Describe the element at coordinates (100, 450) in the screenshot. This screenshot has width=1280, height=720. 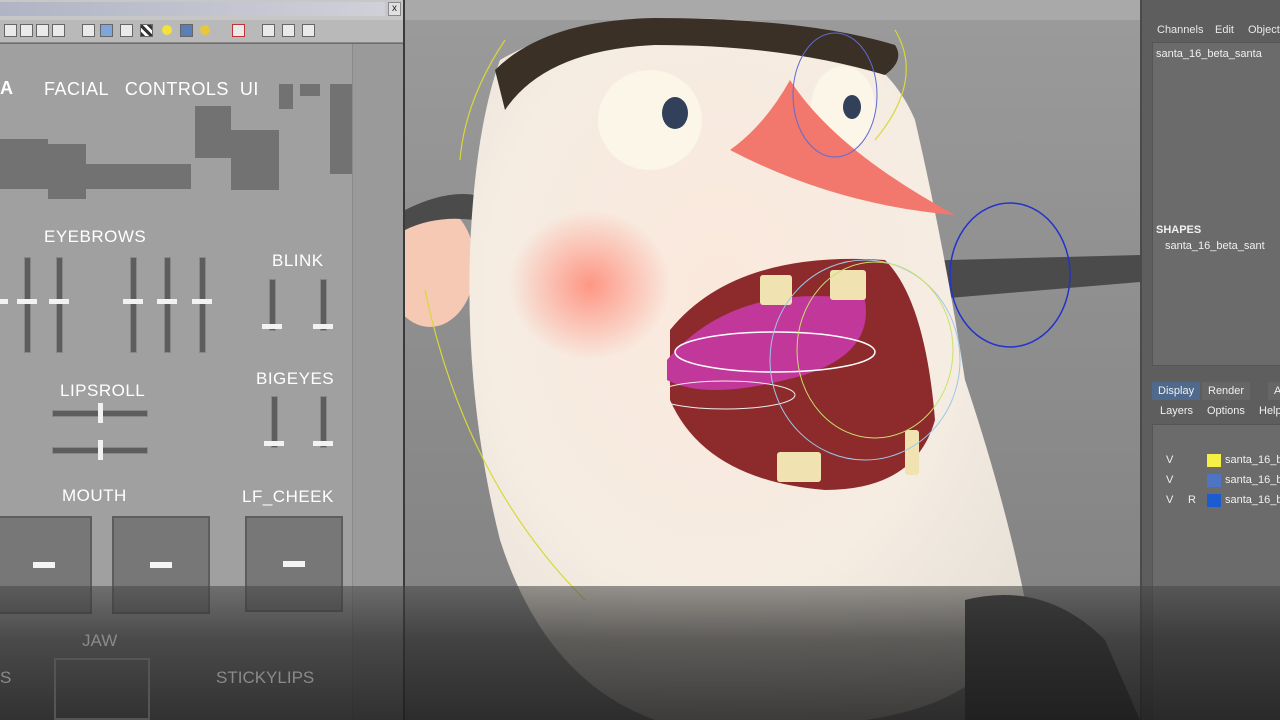
I see `lipsroll-lower-handle` at that location.